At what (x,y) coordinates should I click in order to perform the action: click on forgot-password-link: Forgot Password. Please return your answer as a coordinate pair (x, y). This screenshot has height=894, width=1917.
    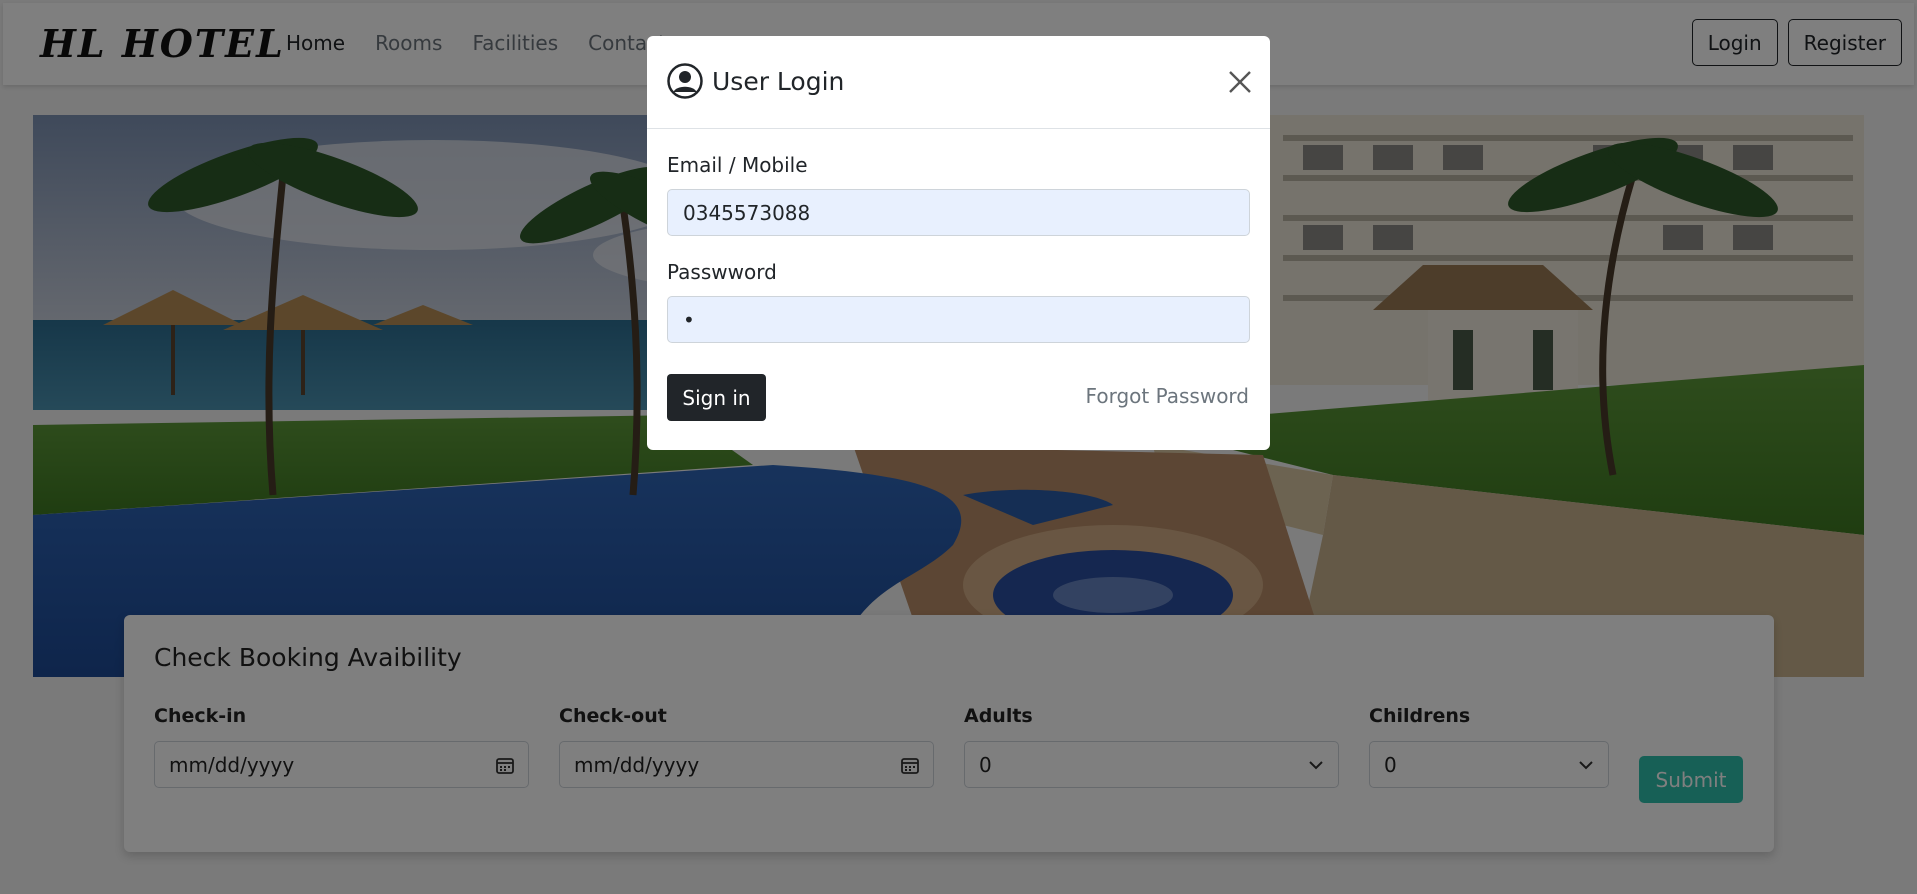
    Looking at the image, I should click on (1167, 396).